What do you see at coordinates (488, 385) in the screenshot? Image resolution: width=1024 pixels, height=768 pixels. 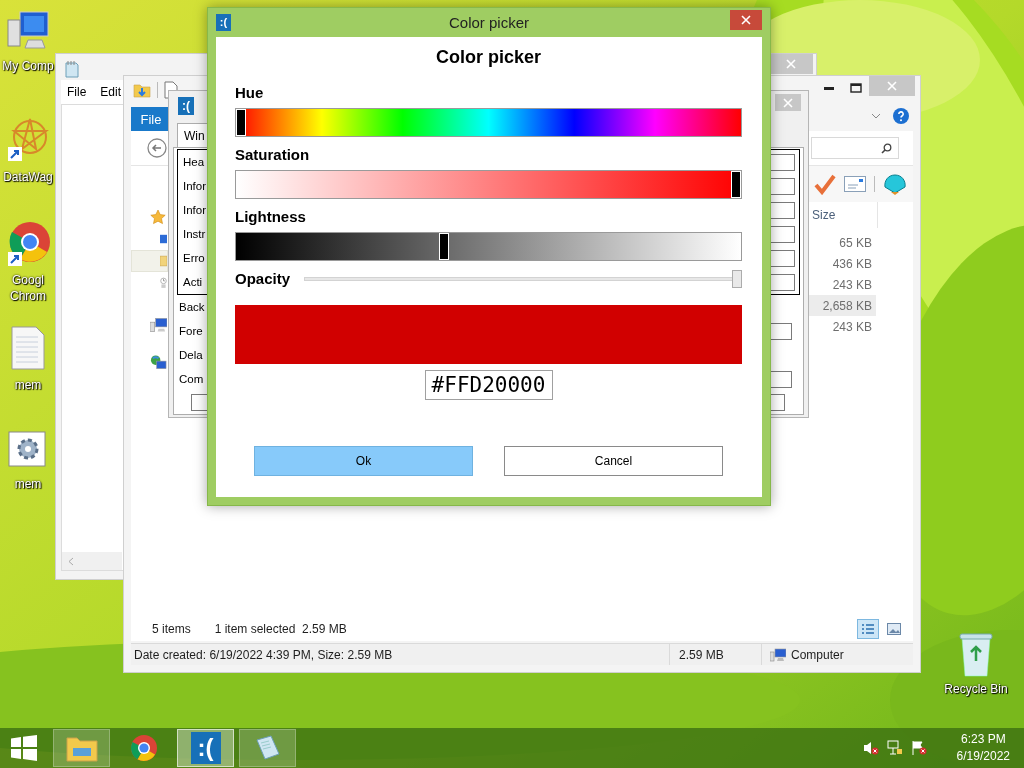 I see `hex-field: #FFD20000` at bounding box center [488, 385].